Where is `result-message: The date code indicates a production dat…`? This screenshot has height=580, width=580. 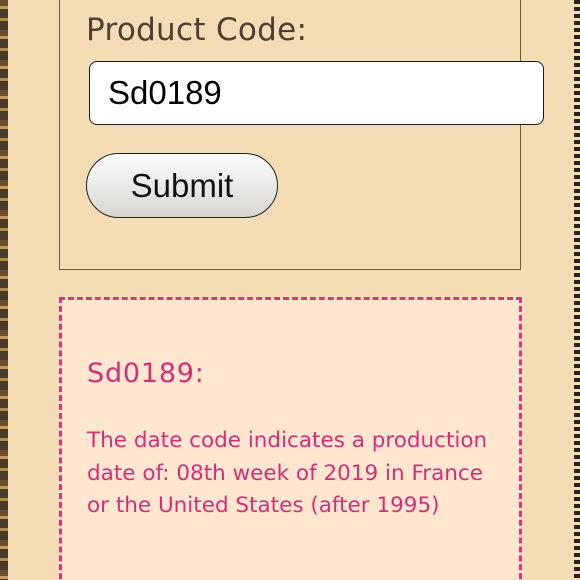 result-message: The date code indicates a production dat… is located at coordinates (287, 473).